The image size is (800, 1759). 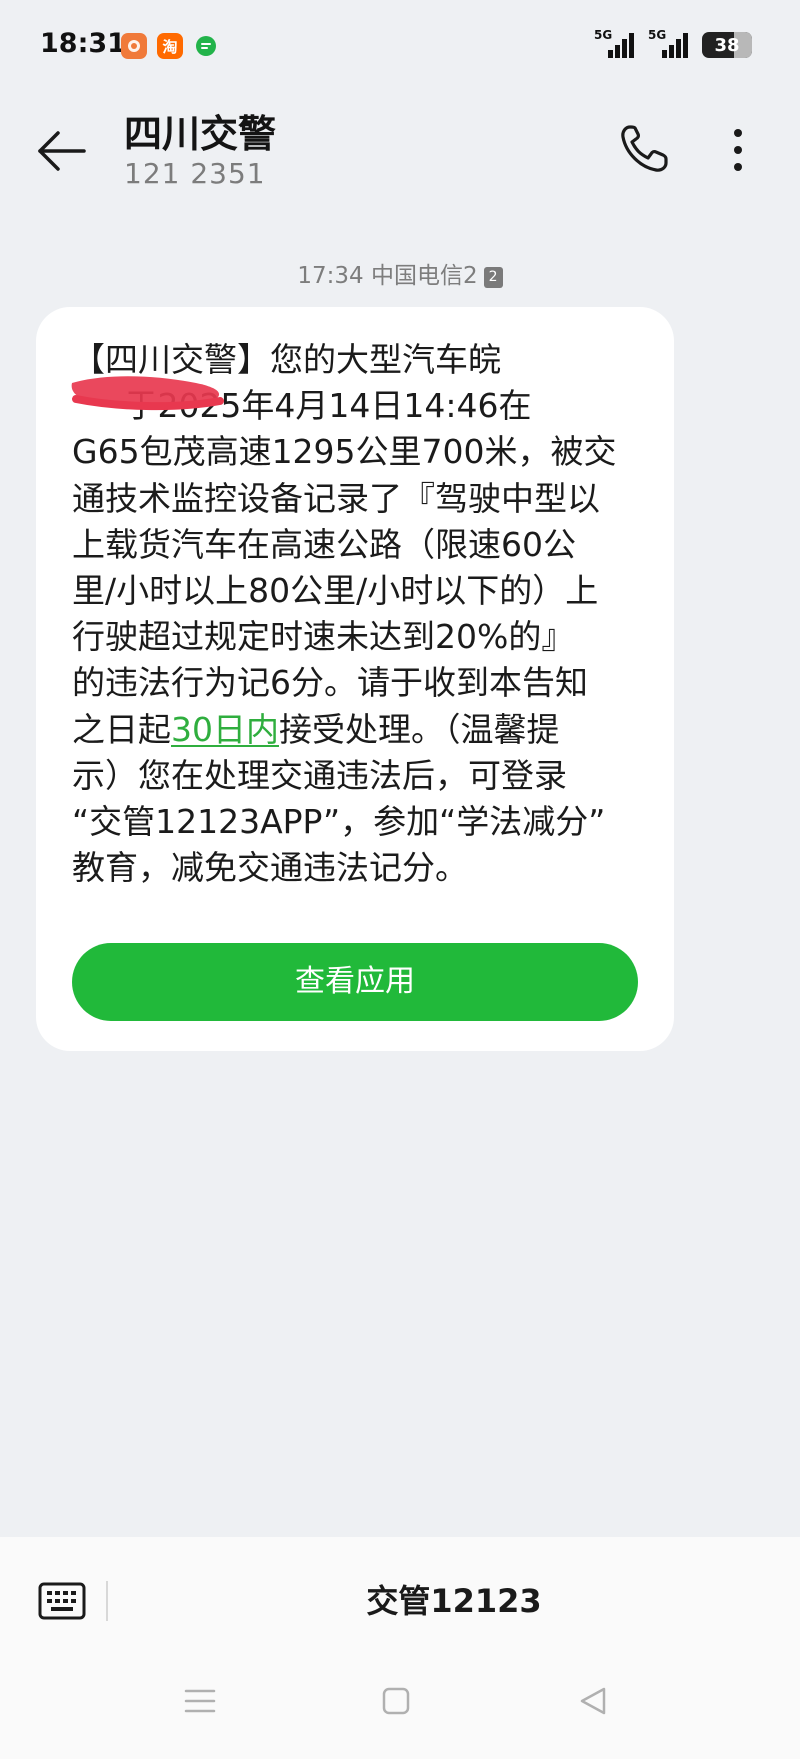 I want to click on nav-back-button, so click(x=594, y=1701).